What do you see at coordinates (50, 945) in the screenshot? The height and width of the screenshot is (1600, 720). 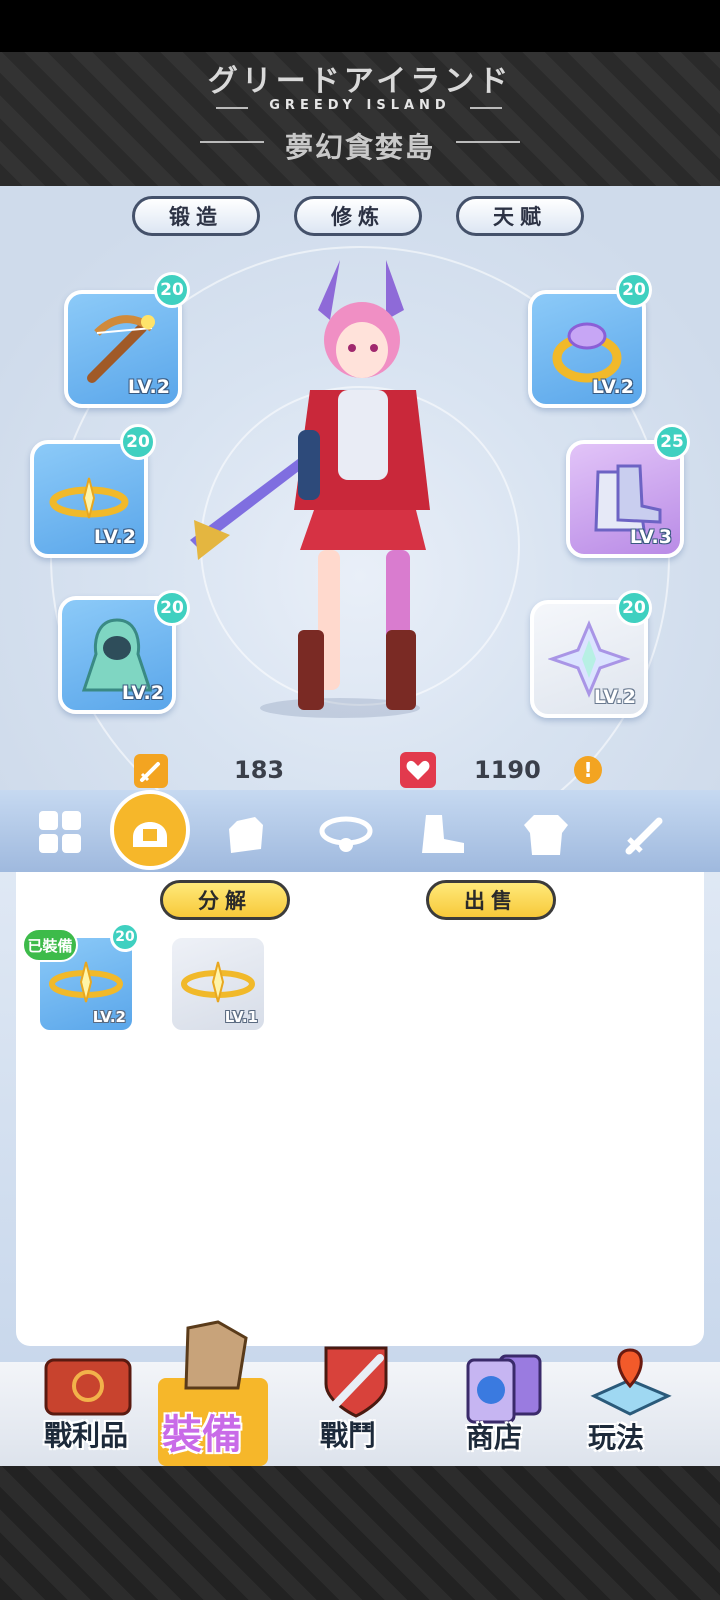 I see `equipped-tag: 已裝備` at bounding box center [50, 945].